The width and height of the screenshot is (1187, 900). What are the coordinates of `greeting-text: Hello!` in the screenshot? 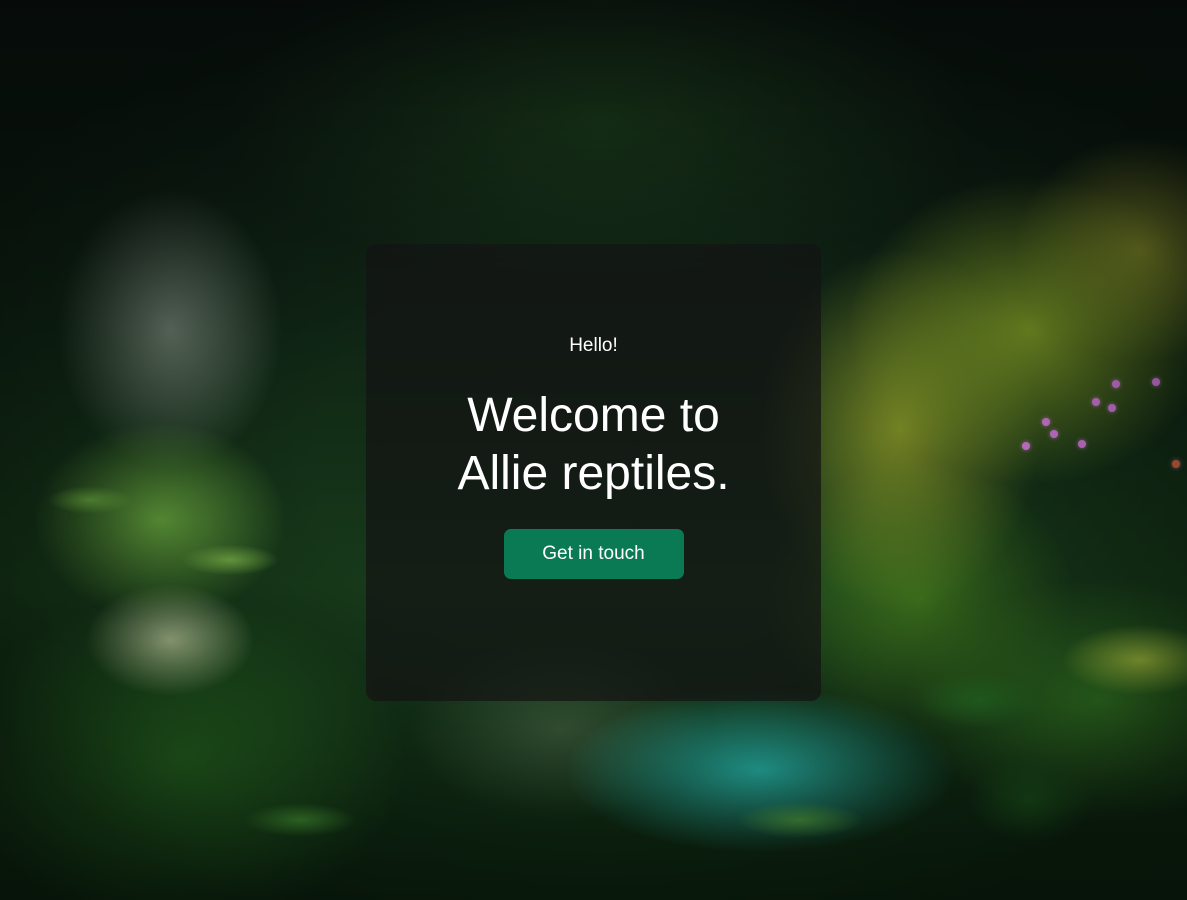 It's located at (593, 345).